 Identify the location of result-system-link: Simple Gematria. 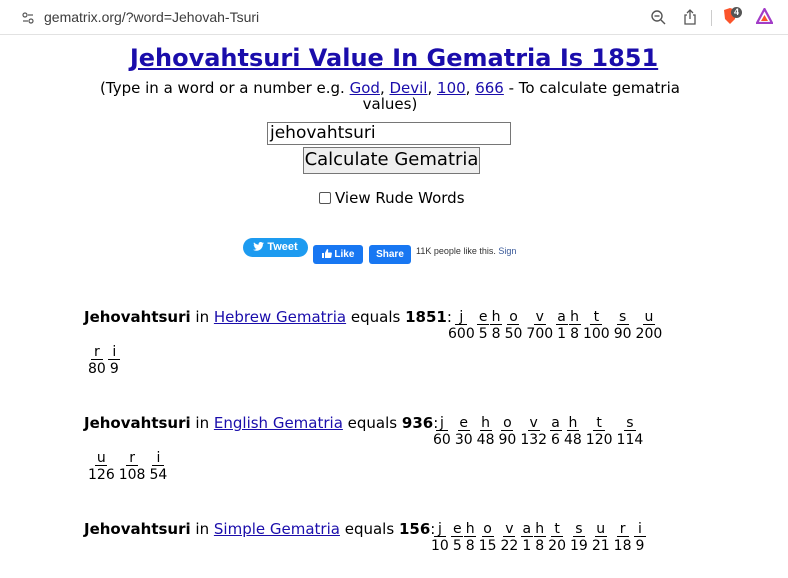
(277, 529).